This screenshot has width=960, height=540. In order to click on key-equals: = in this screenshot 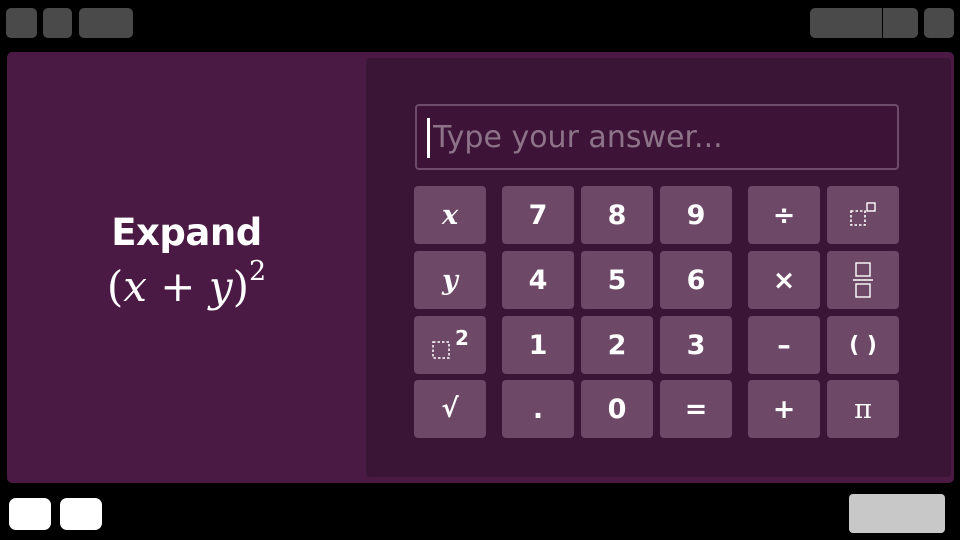, I will do `click(696, 409)`.